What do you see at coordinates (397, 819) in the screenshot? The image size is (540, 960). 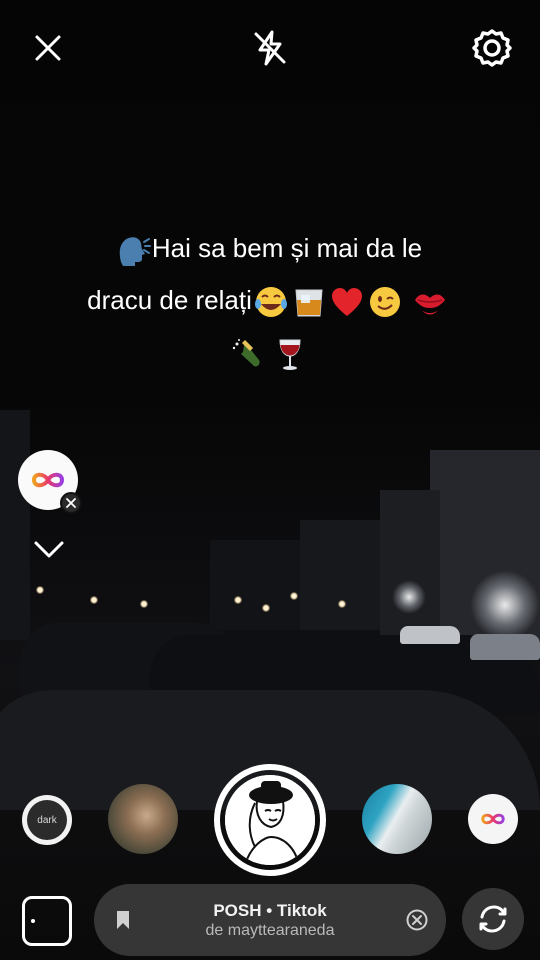 I see `effect-ocean-thumbnail` at bounding box center [397, 819].